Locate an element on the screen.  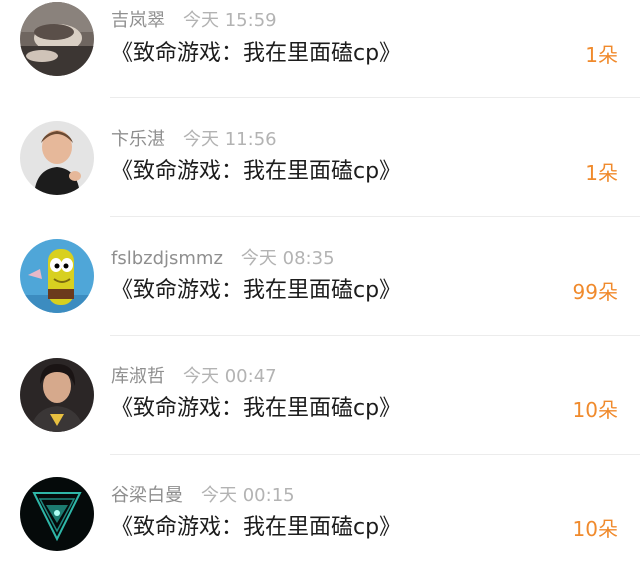
name-line: fslbzdjsmmz 今天 08:35 is located at coordinates (223, 259).